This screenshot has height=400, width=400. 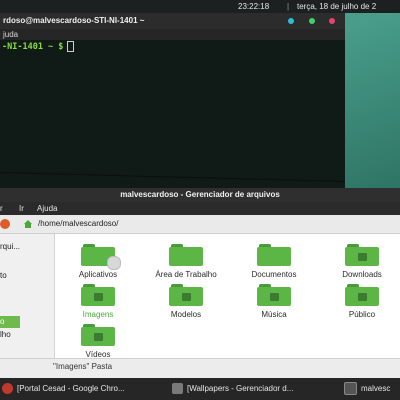 I want to click on menu-ver: r, so click(x=1, y=208).